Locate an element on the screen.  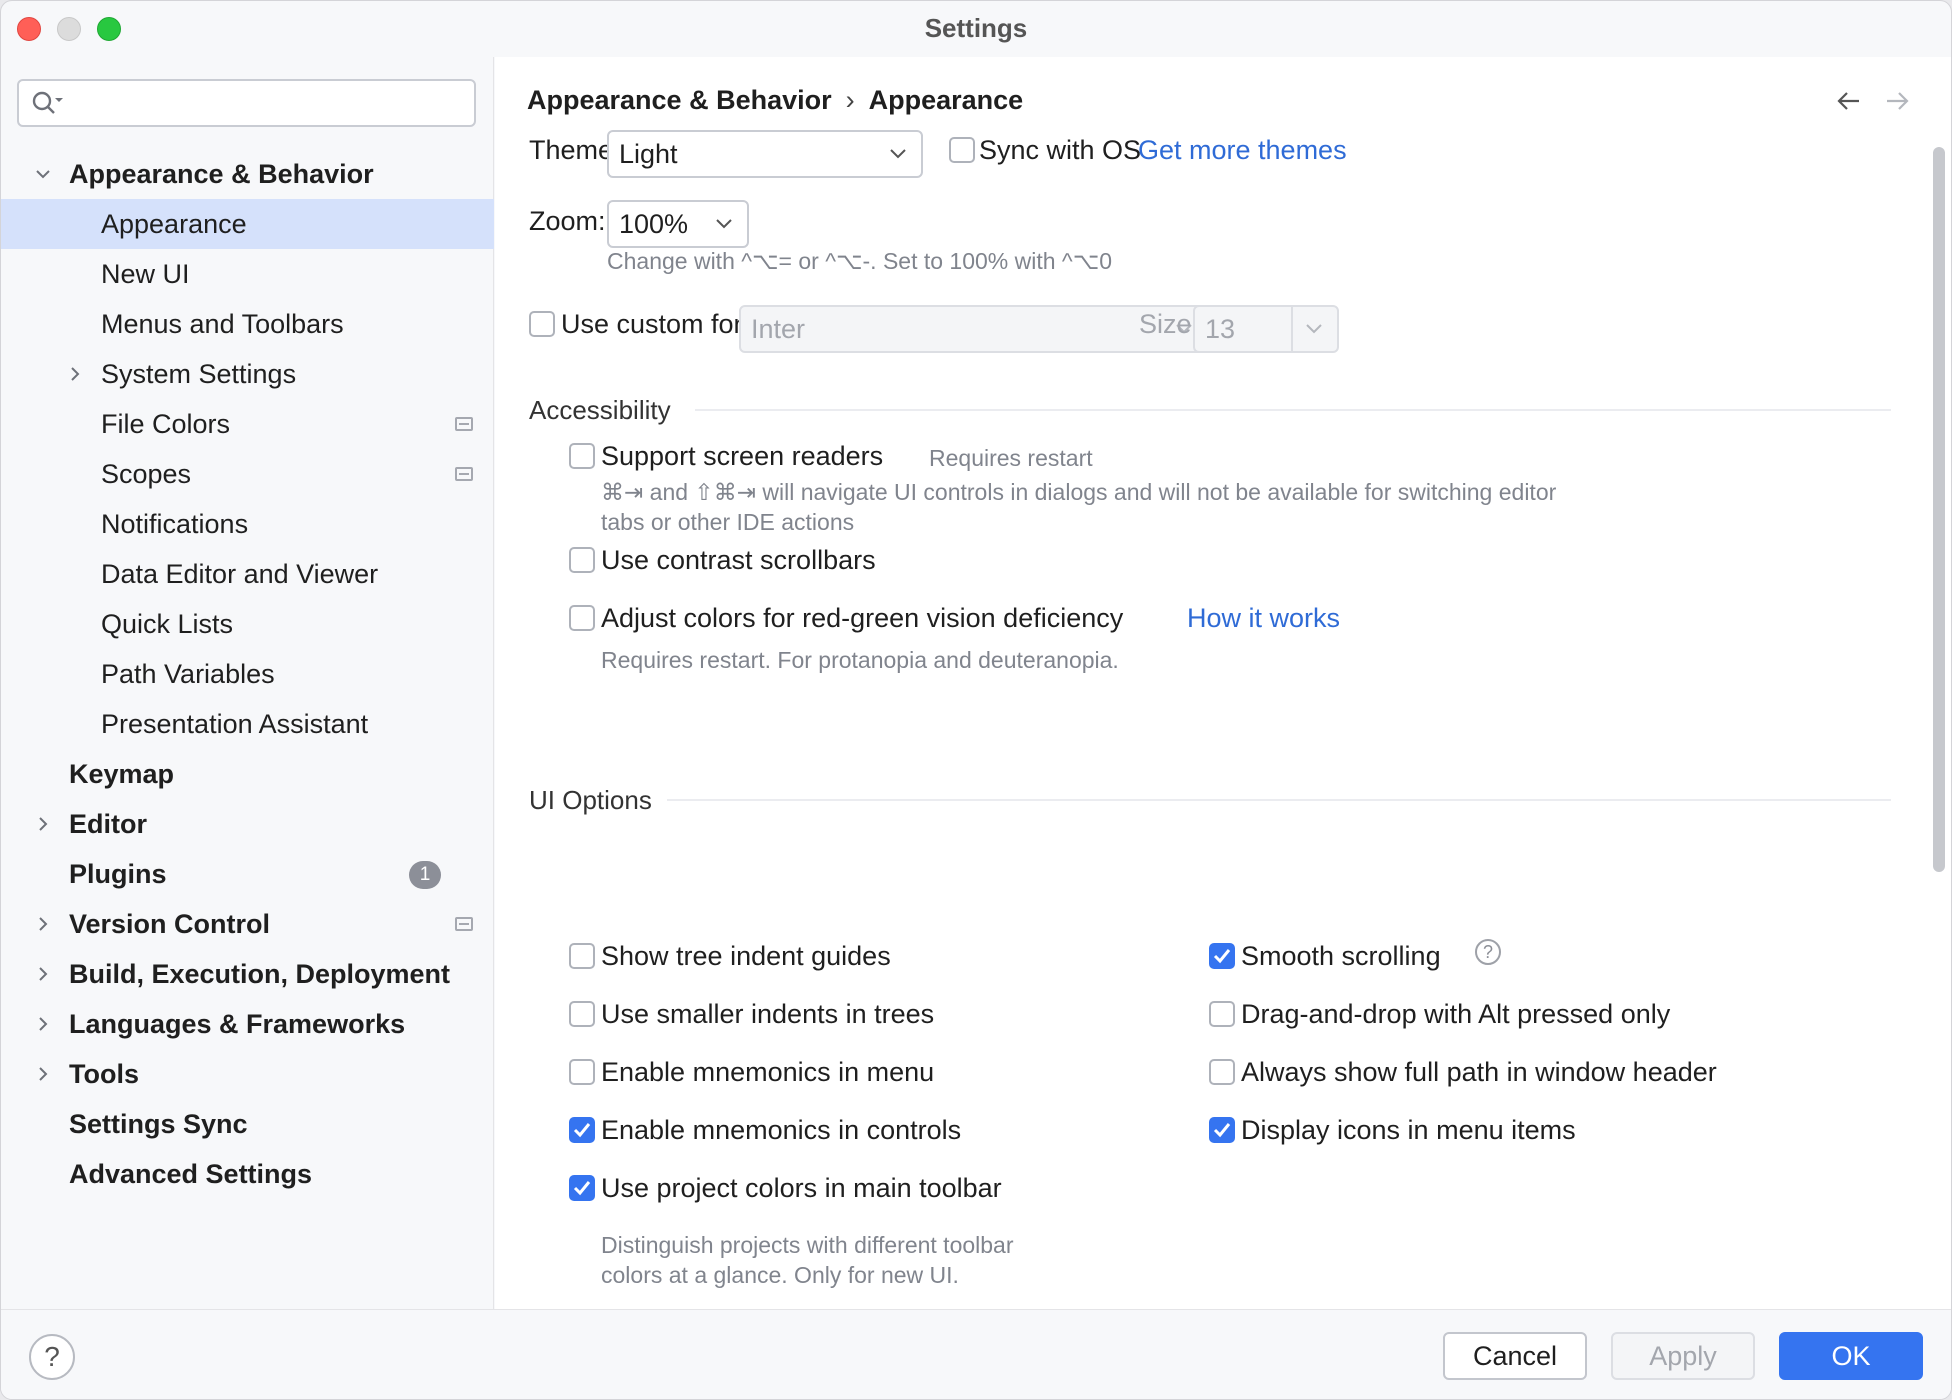
sidebar-item: Settings Sync is located at coordinates (247, 1124).